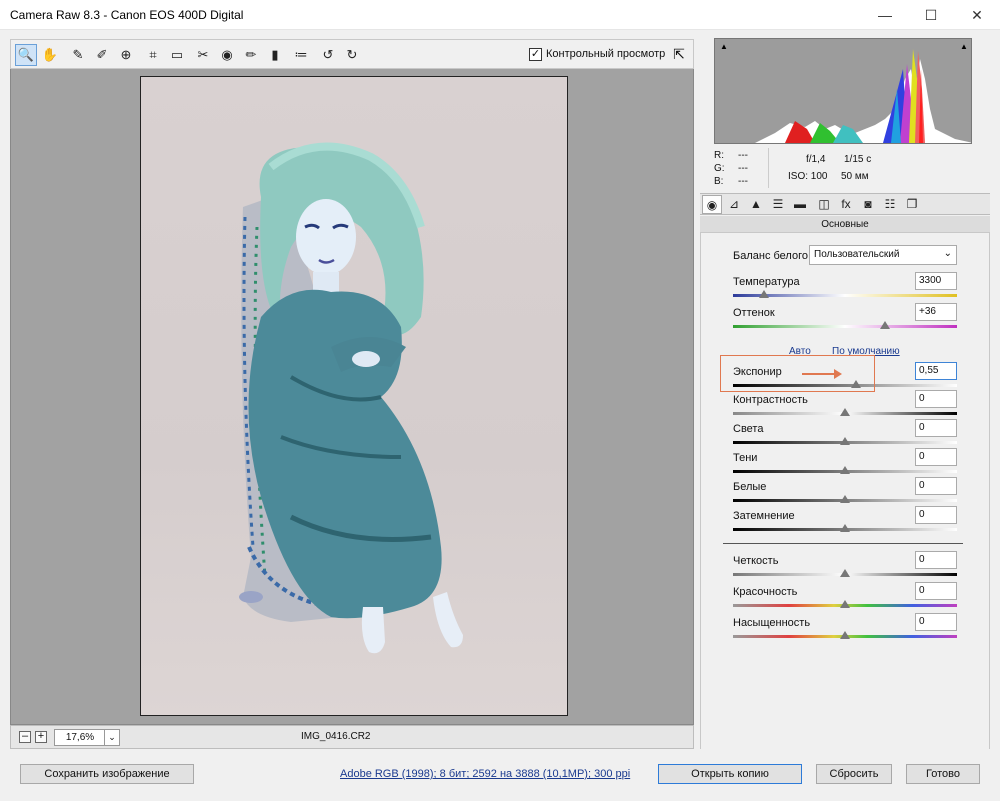 This screenshot has width=1000, height=801. Describe the element at coordinates (845, 441) in the screenshot. I see `highlights-thumb` at that location.